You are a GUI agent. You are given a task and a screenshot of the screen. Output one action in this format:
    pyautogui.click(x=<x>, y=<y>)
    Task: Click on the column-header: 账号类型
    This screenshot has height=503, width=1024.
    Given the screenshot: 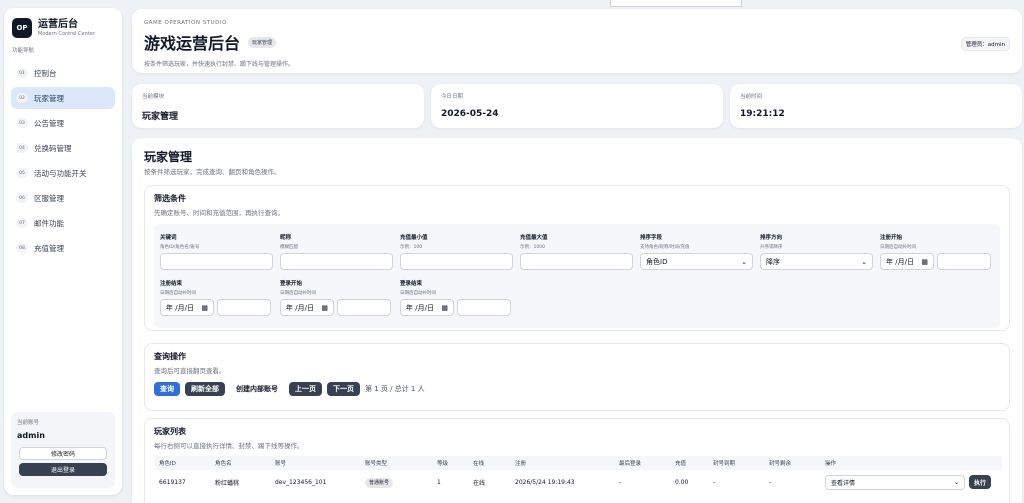 What is the action you would take?
    pyautogui.click(x=376, y=464)
    